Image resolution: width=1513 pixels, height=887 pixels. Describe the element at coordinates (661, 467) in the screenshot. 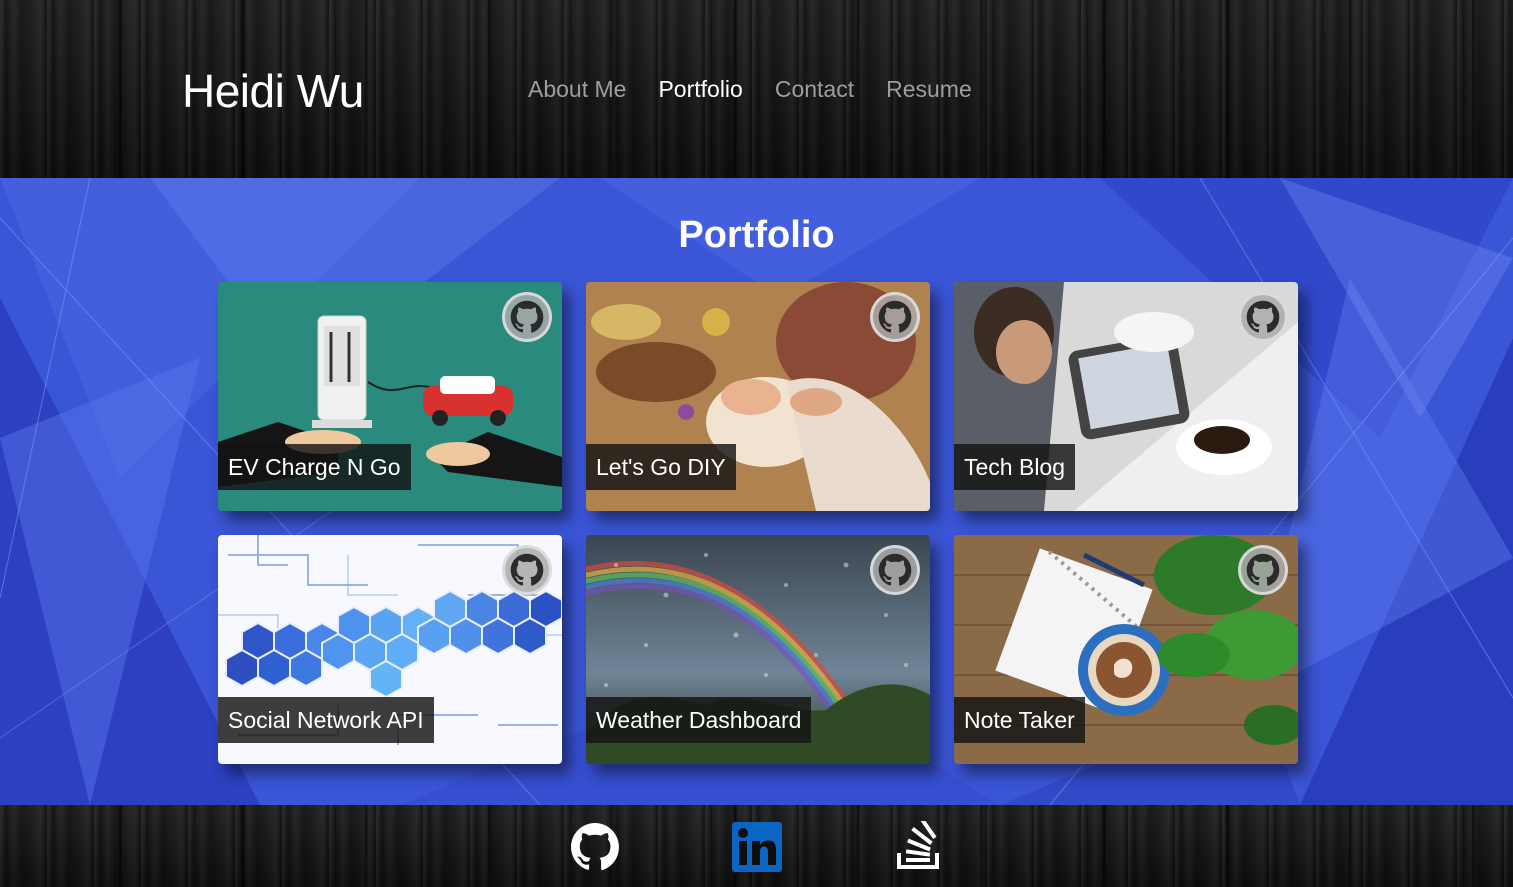

I see `project-title: Let's Go DIY` at that location.